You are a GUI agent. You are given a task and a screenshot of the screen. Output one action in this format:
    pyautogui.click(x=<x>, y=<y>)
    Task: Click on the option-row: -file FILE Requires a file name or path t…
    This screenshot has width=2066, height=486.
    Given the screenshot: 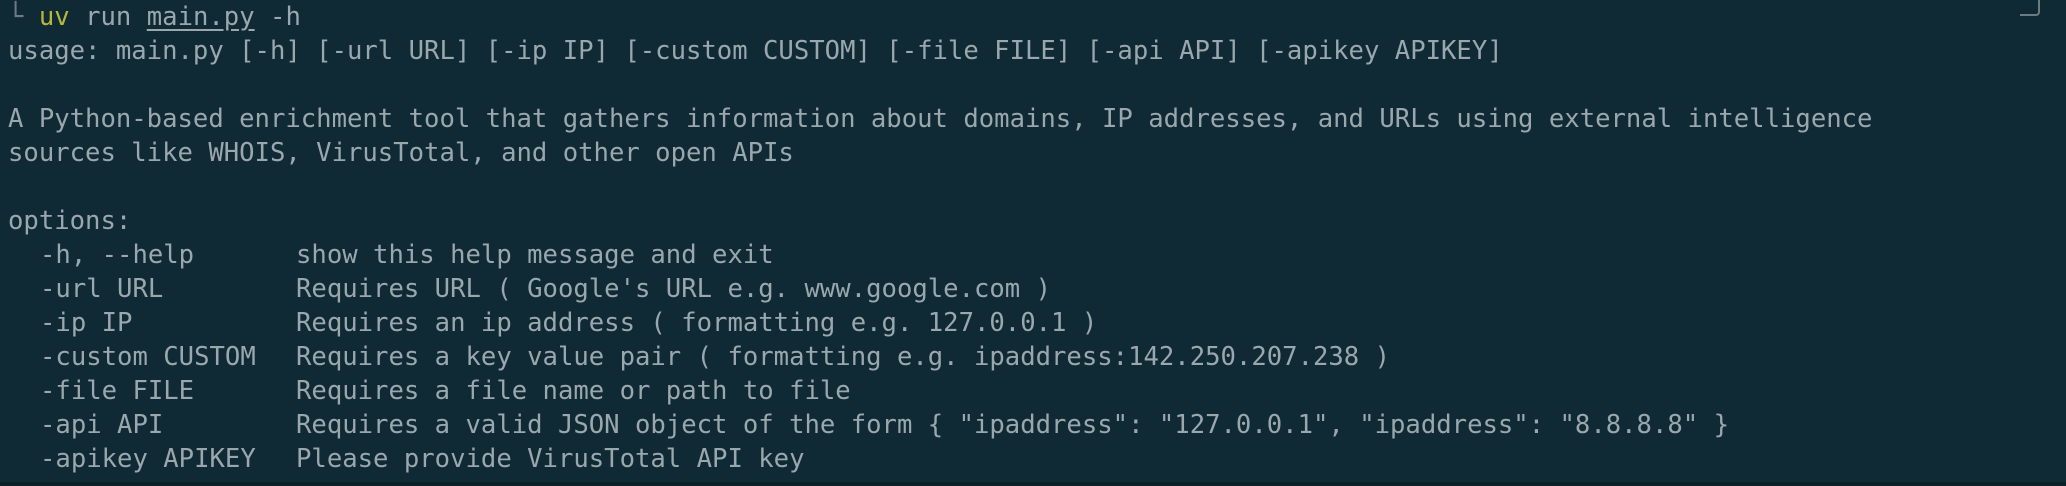 What is the action you would take?
    pyautogui.click(x=1037, y=391)
    